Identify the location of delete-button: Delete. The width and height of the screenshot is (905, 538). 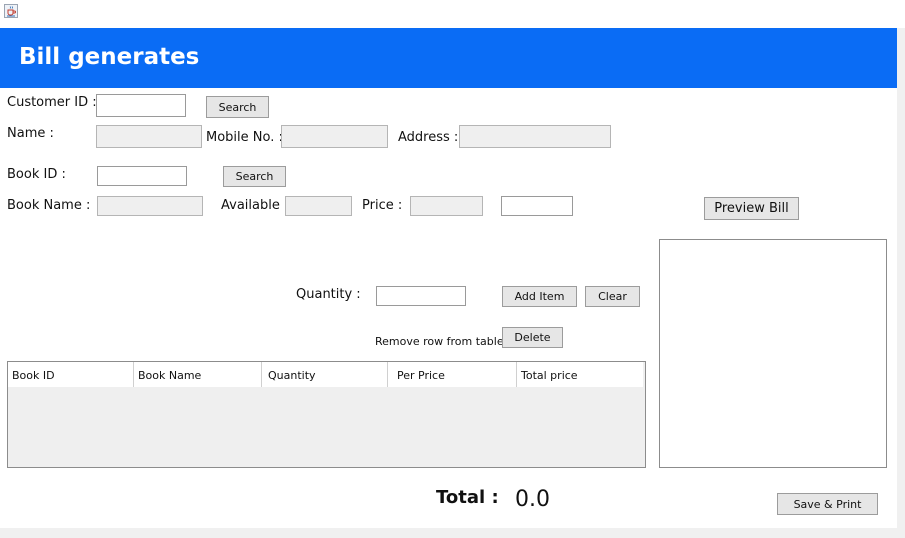
(532, 337).